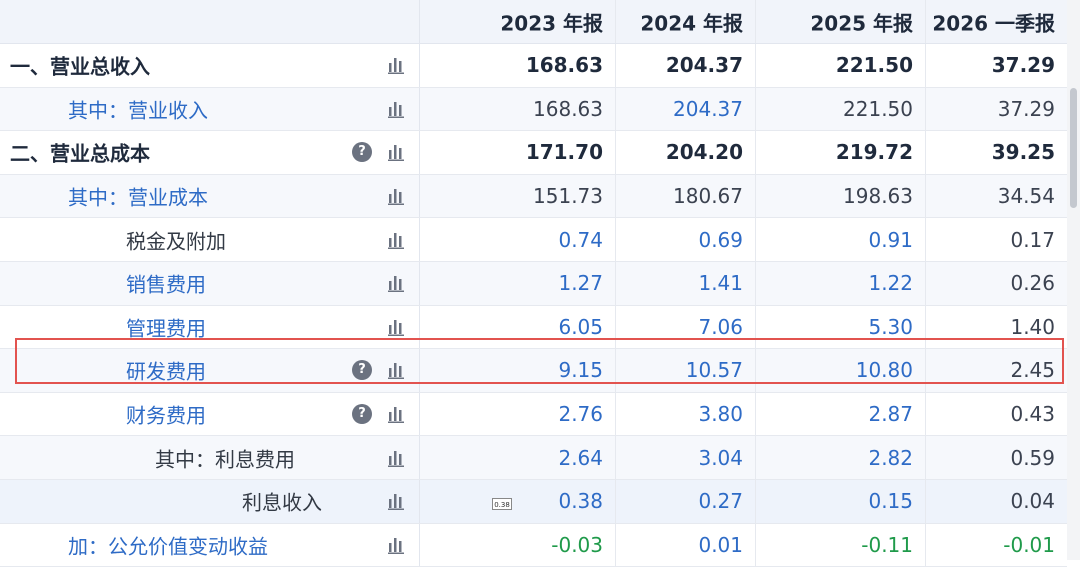 Image resolution: width=1080 pixels, height=567 pixels. I want to click on table-row: 其中：营业收入 168.63 204.37 221.50 37.29, so click(533, 109).